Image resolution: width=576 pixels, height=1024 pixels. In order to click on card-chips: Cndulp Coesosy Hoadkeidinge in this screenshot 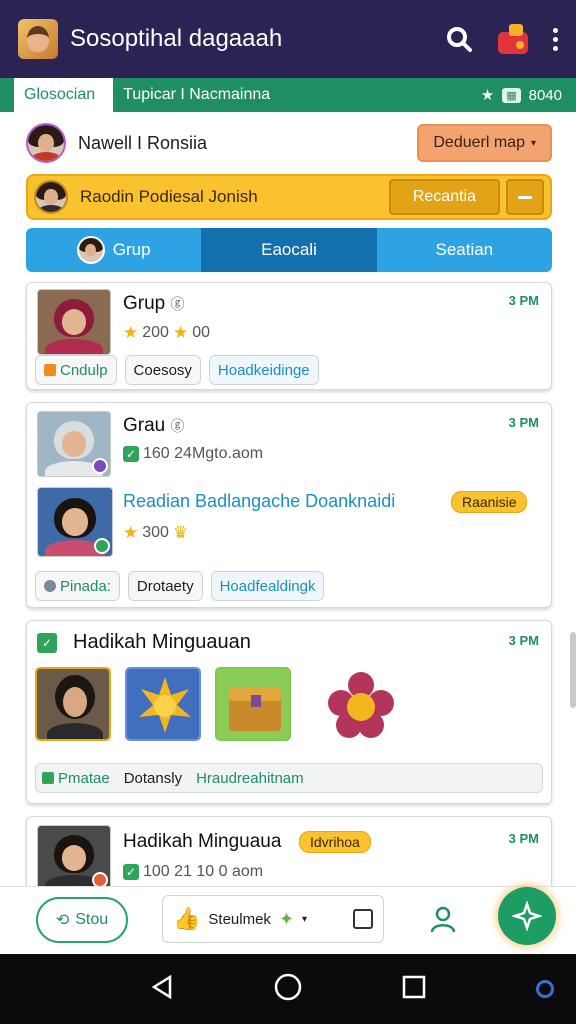, I will do `click(177, 370)`.